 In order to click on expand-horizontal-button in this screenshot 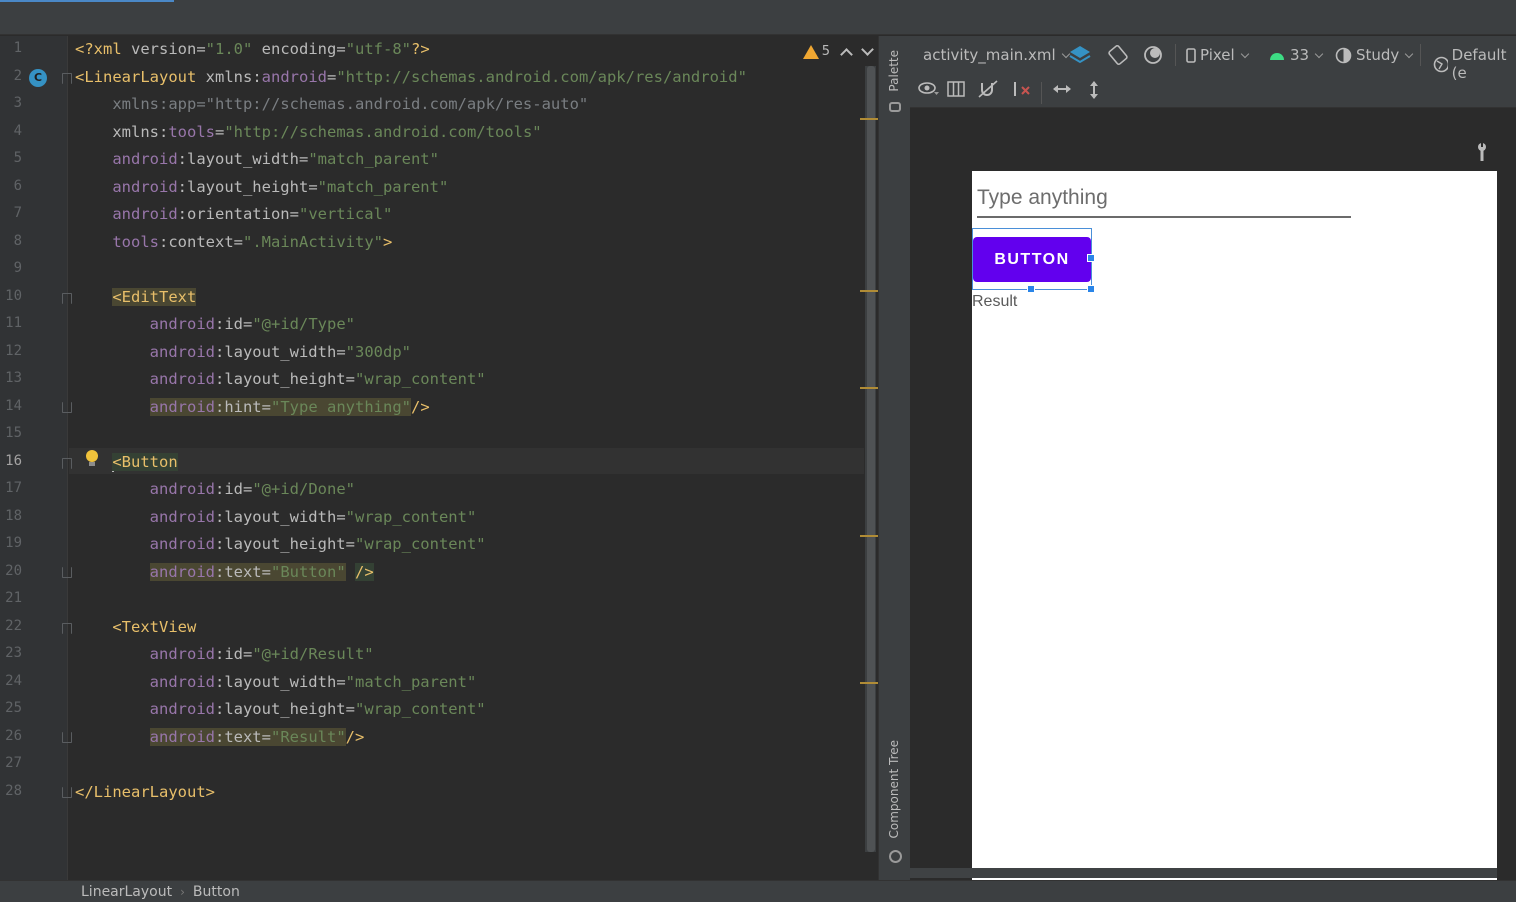, I will do `click(1062, 89)`.